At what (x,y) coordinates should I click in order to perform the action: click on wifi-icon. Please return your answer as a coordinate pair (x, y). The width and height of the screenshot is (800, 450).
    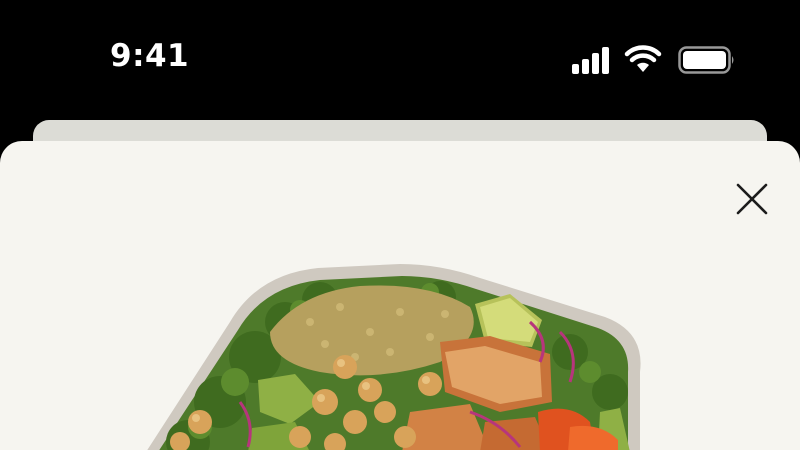
    Looking at the image, I should click on (643, 58).